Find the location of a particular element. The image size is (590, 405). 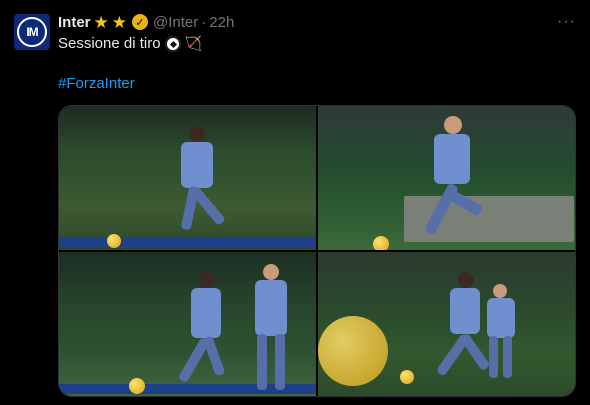

inter-logo-icon: IM is located at coordinates (32, 32).